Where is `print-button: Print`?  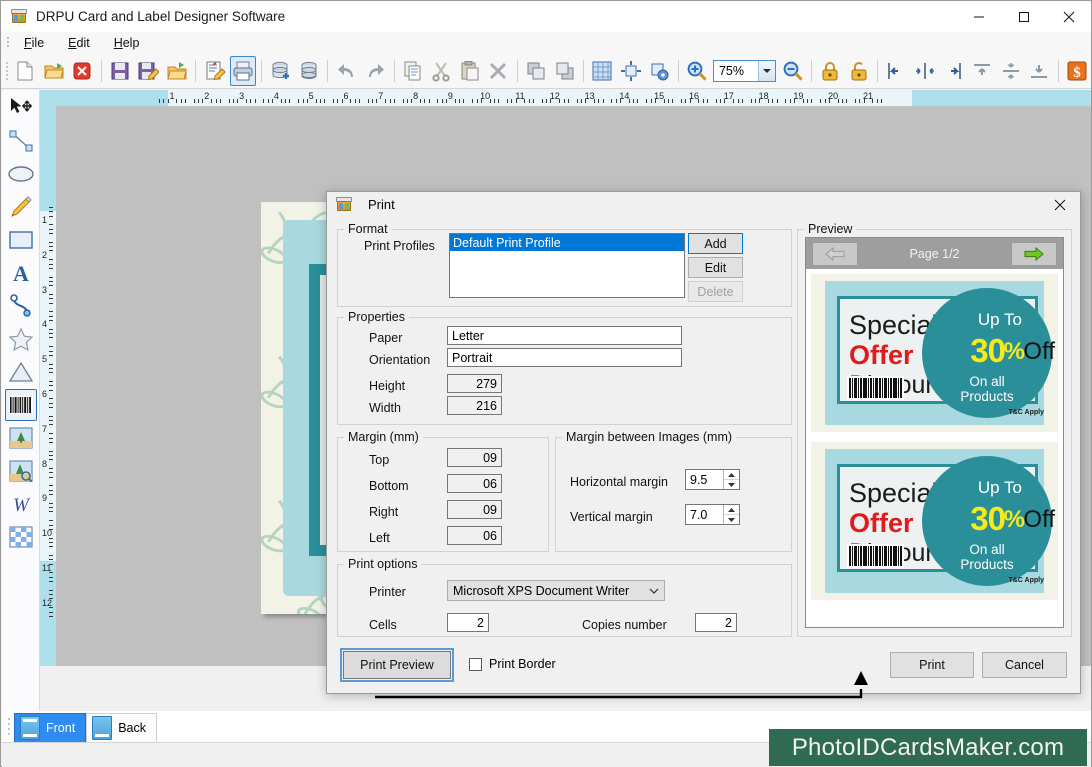 print-button: Print is located at coordinates (932, 665).